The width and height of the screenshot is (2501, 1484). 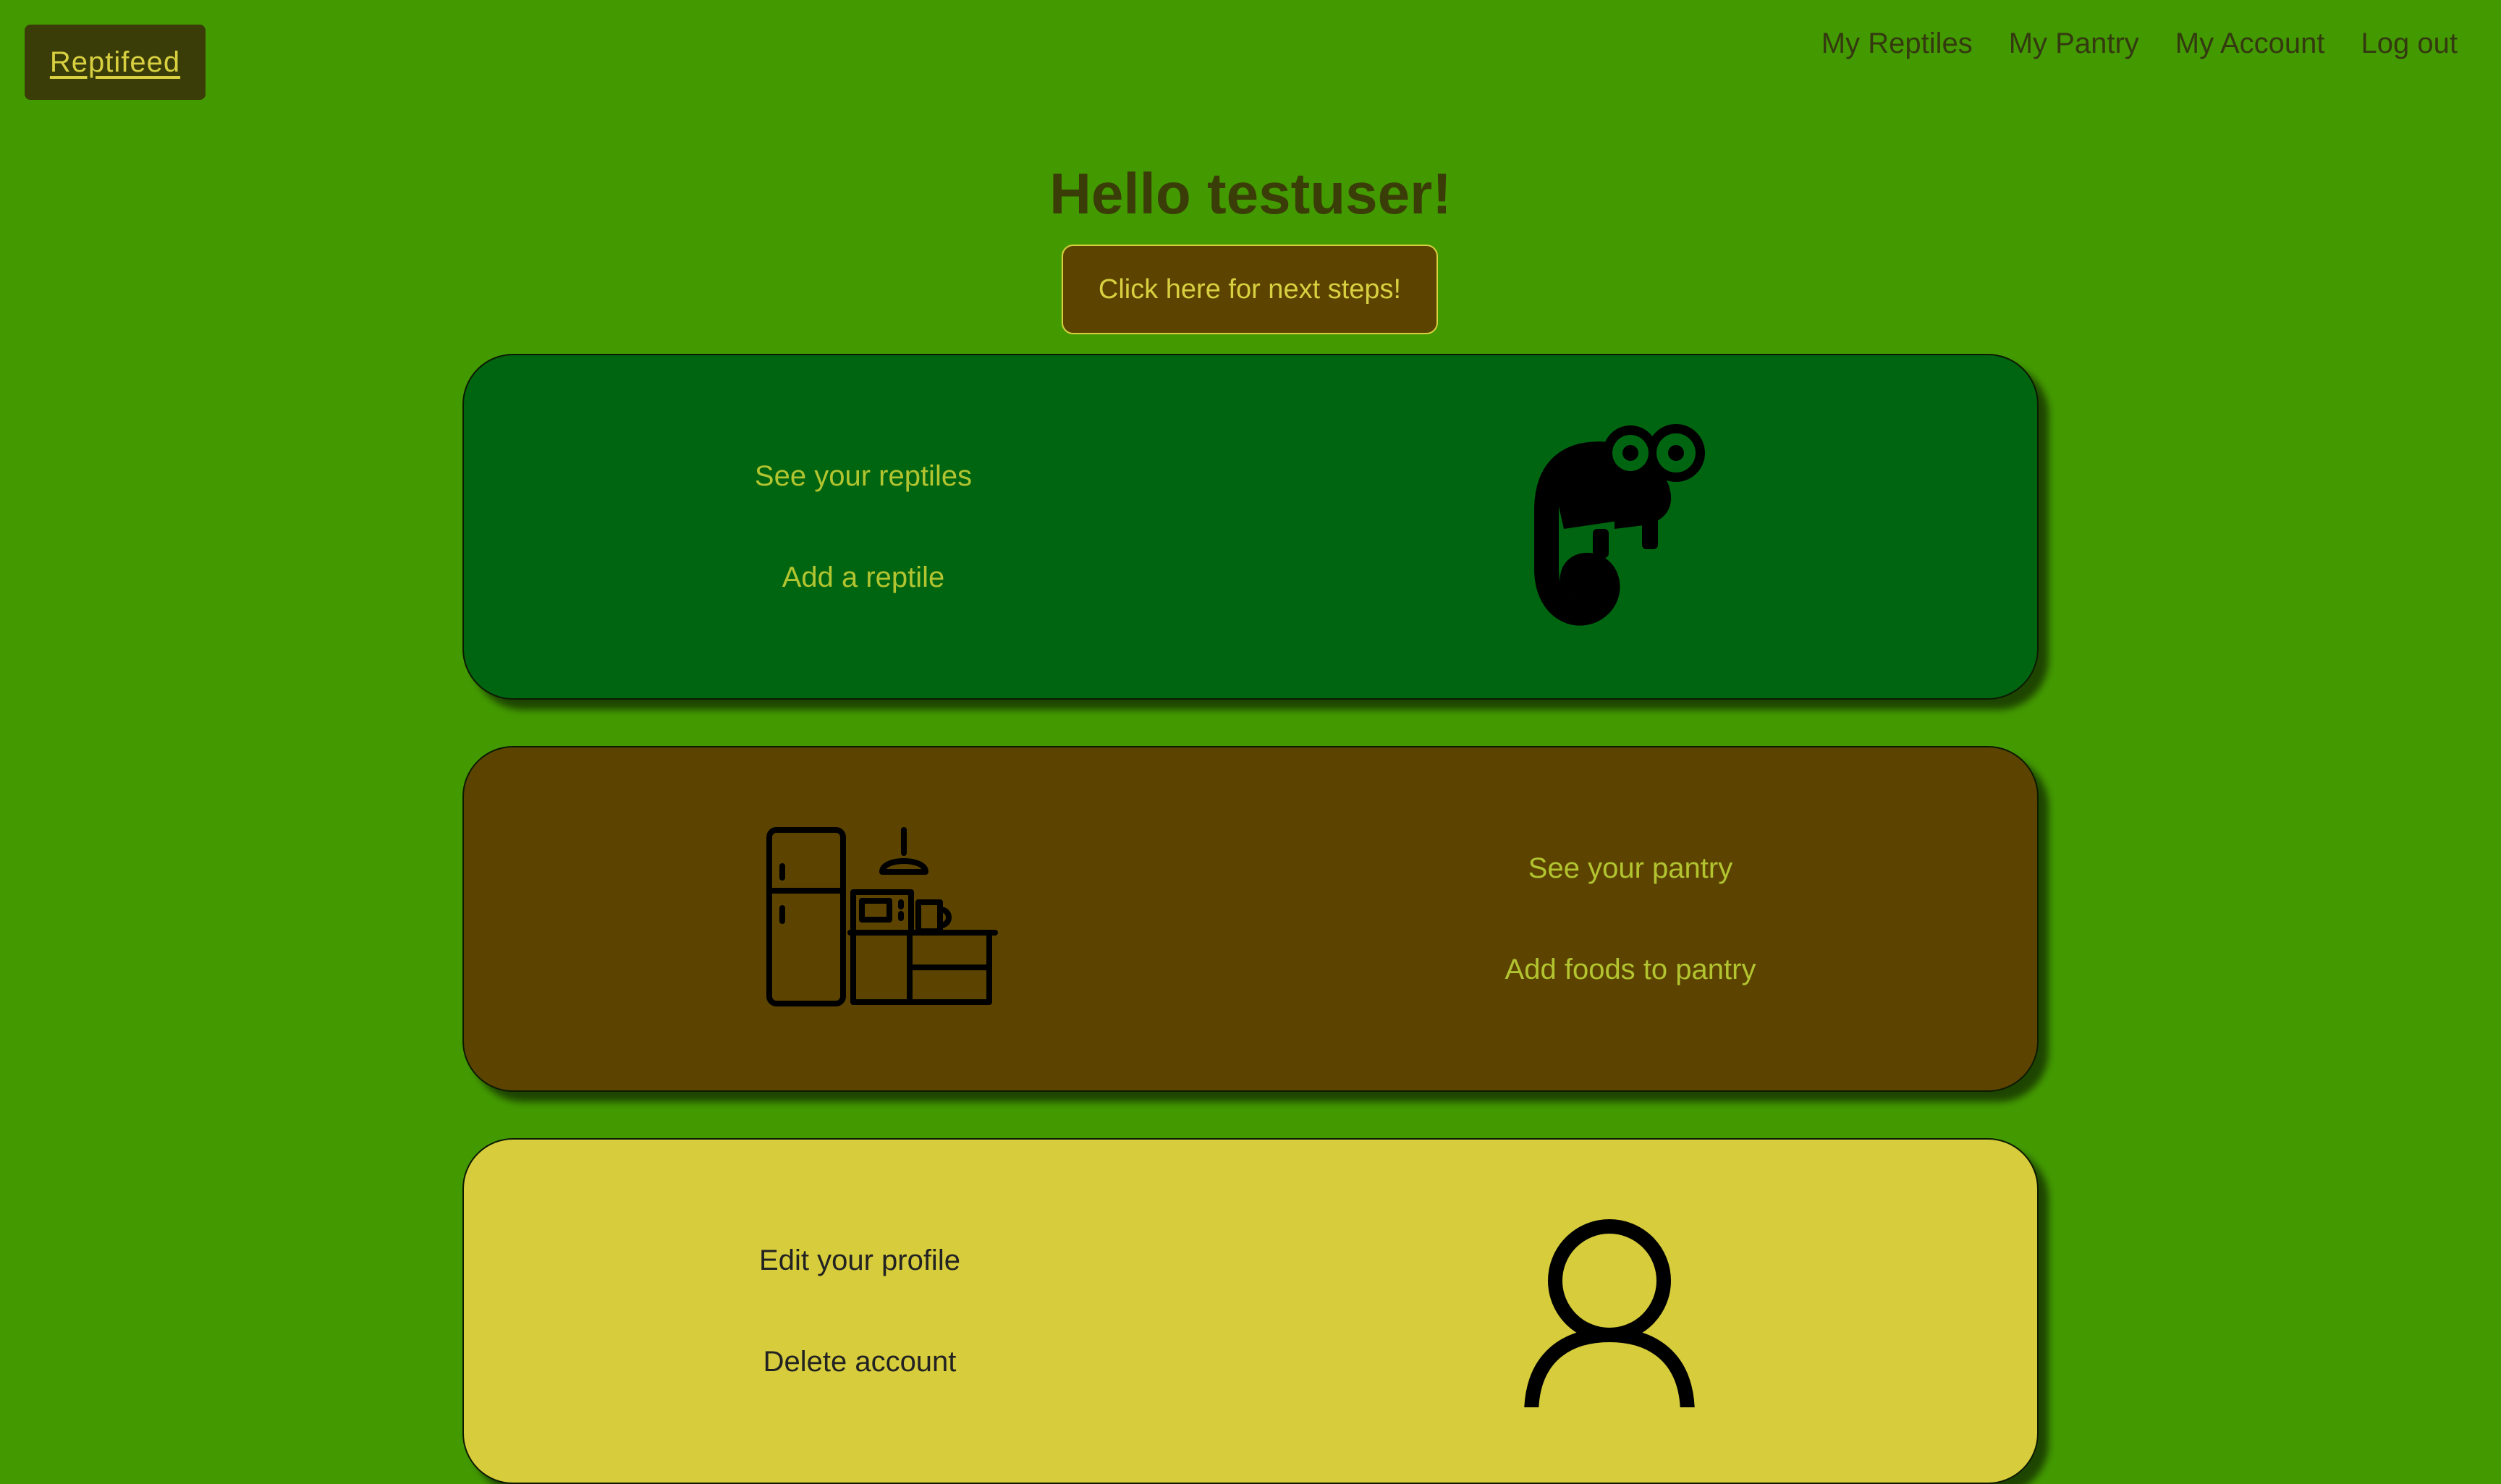 What do you see at coordinates (1630, 868) in the screenshot?
I see `see-pantry-link: See your pantry` at bounding box center [1630, 868].